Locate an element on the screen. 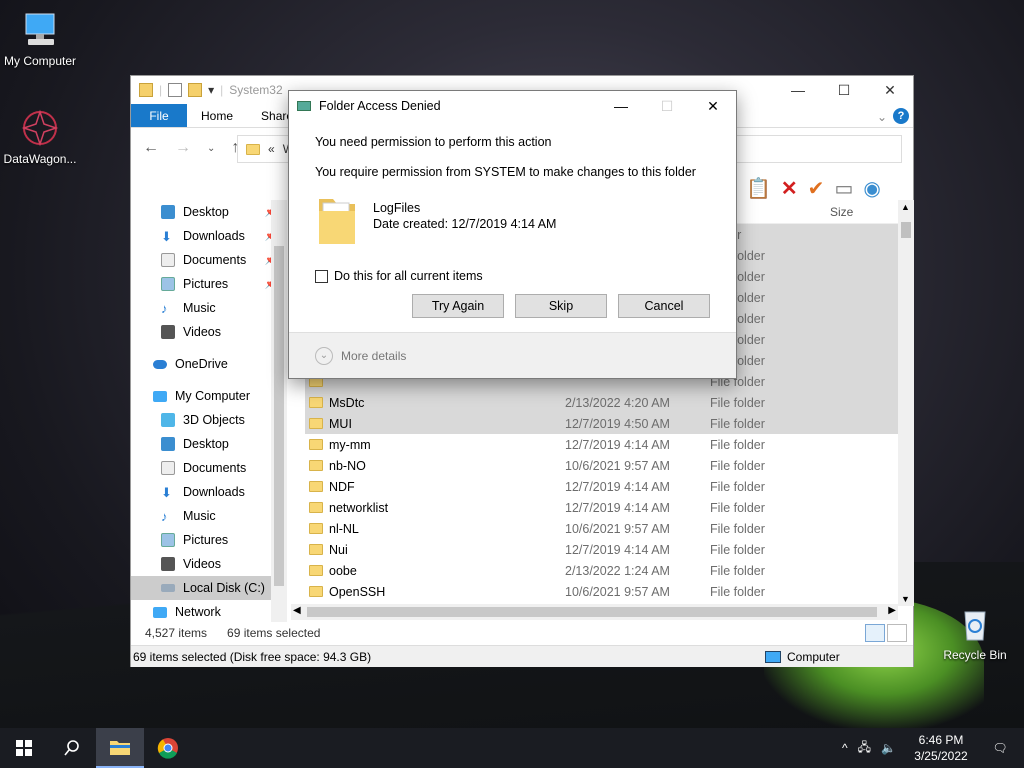 Image resolution: width=1024 pixels, height=768 pixels. nav-item-videos: Videos is located at coordinates (209, 332).